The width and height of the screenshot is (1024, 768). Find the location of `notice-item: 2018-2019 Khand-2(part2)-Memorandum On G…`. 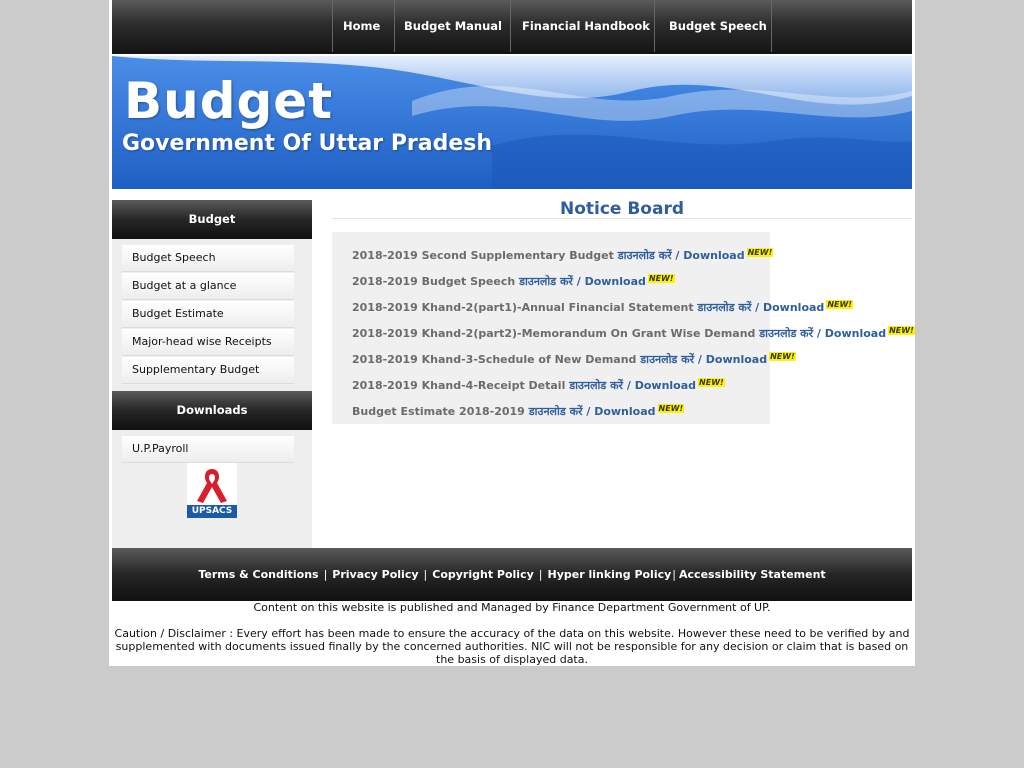

notice-item: 2018-2019 Khand-2(part2)-Memorandum On G… is located at coordinates (633, 334).